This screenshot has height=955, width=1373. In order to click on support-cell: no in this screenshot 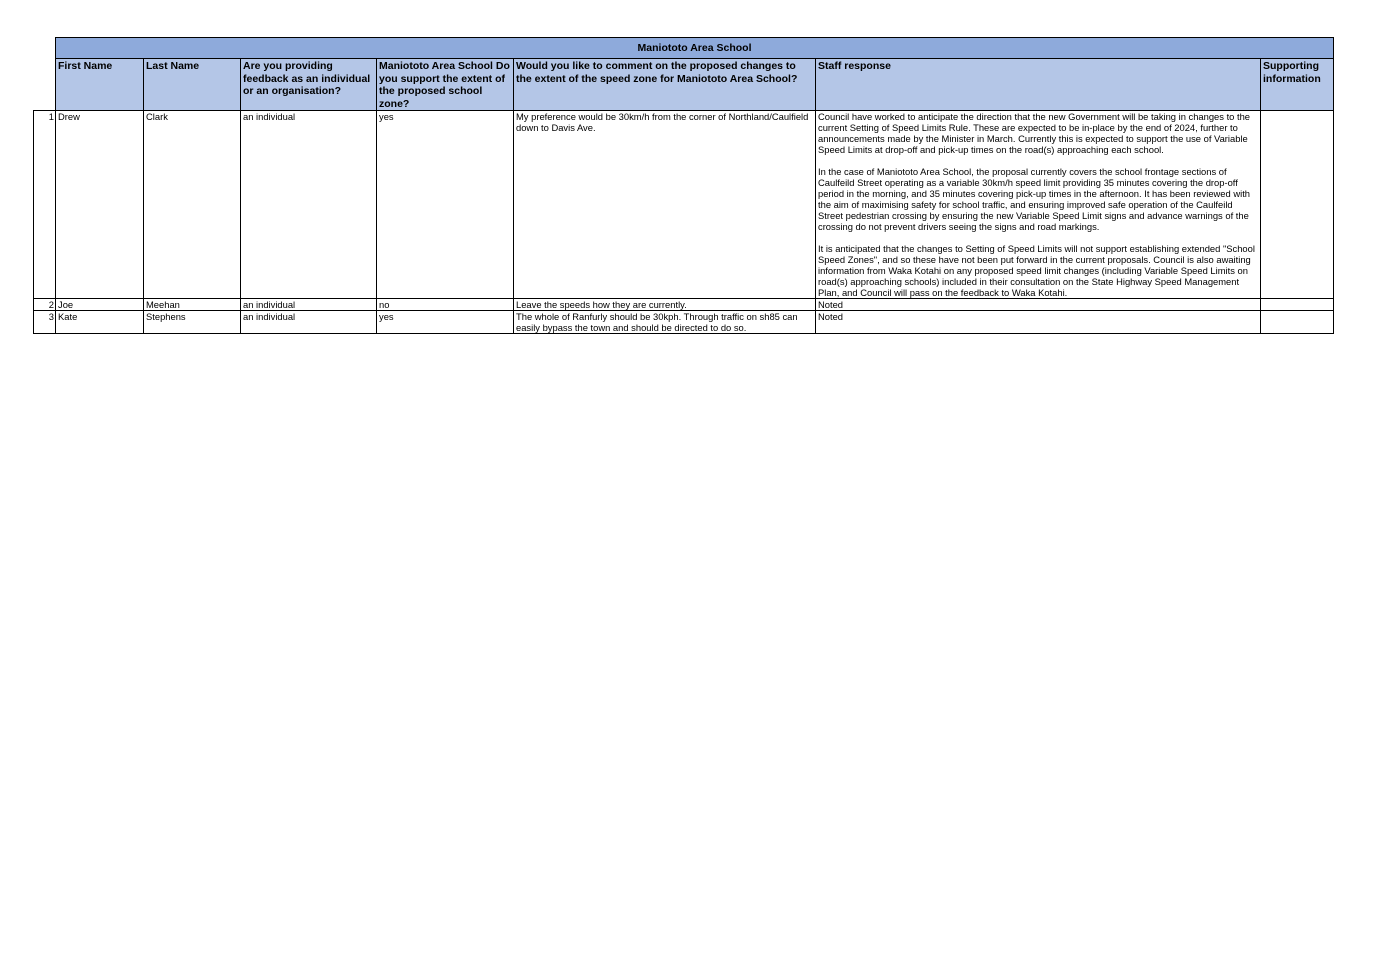, I will do `click(445, 304)`.